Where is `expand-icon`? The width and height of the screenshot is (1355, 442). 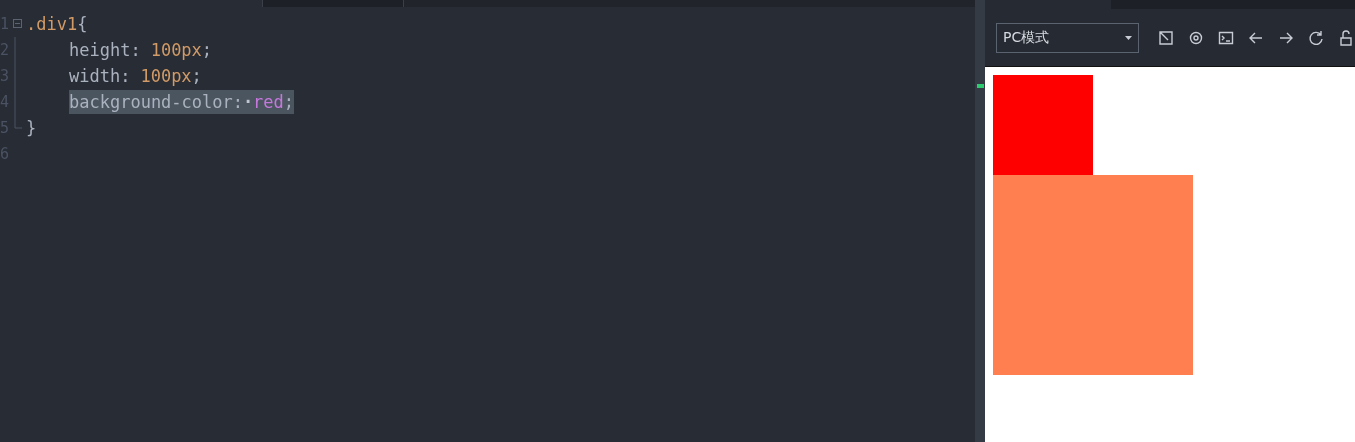
expand-icon is located at coordinates (1166, 37).